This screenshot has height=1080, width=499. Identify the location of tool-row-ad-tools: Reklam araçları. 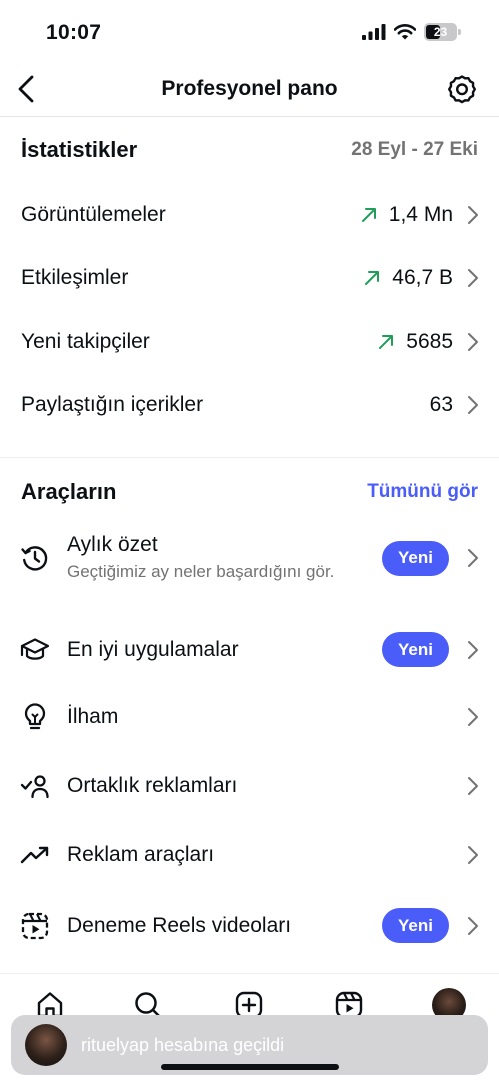
(249, 855).